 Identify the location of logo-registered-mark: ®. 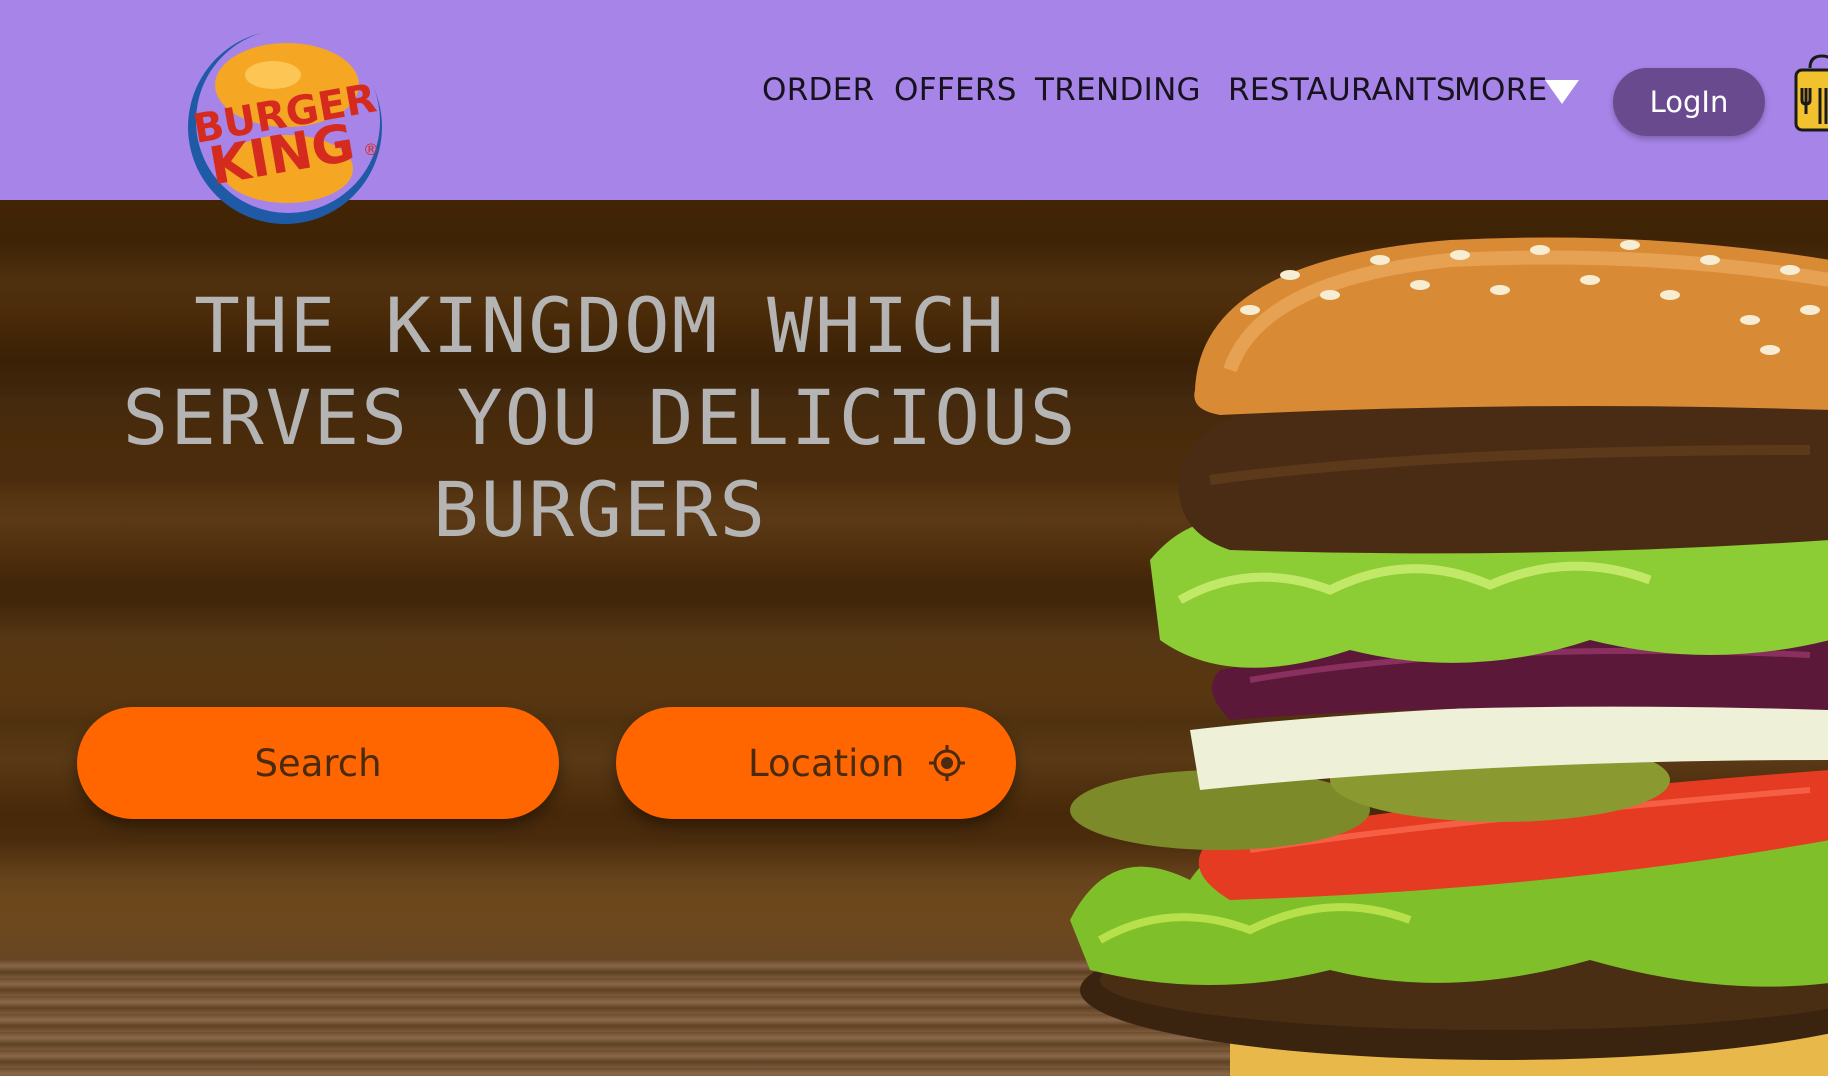
(371, 149).